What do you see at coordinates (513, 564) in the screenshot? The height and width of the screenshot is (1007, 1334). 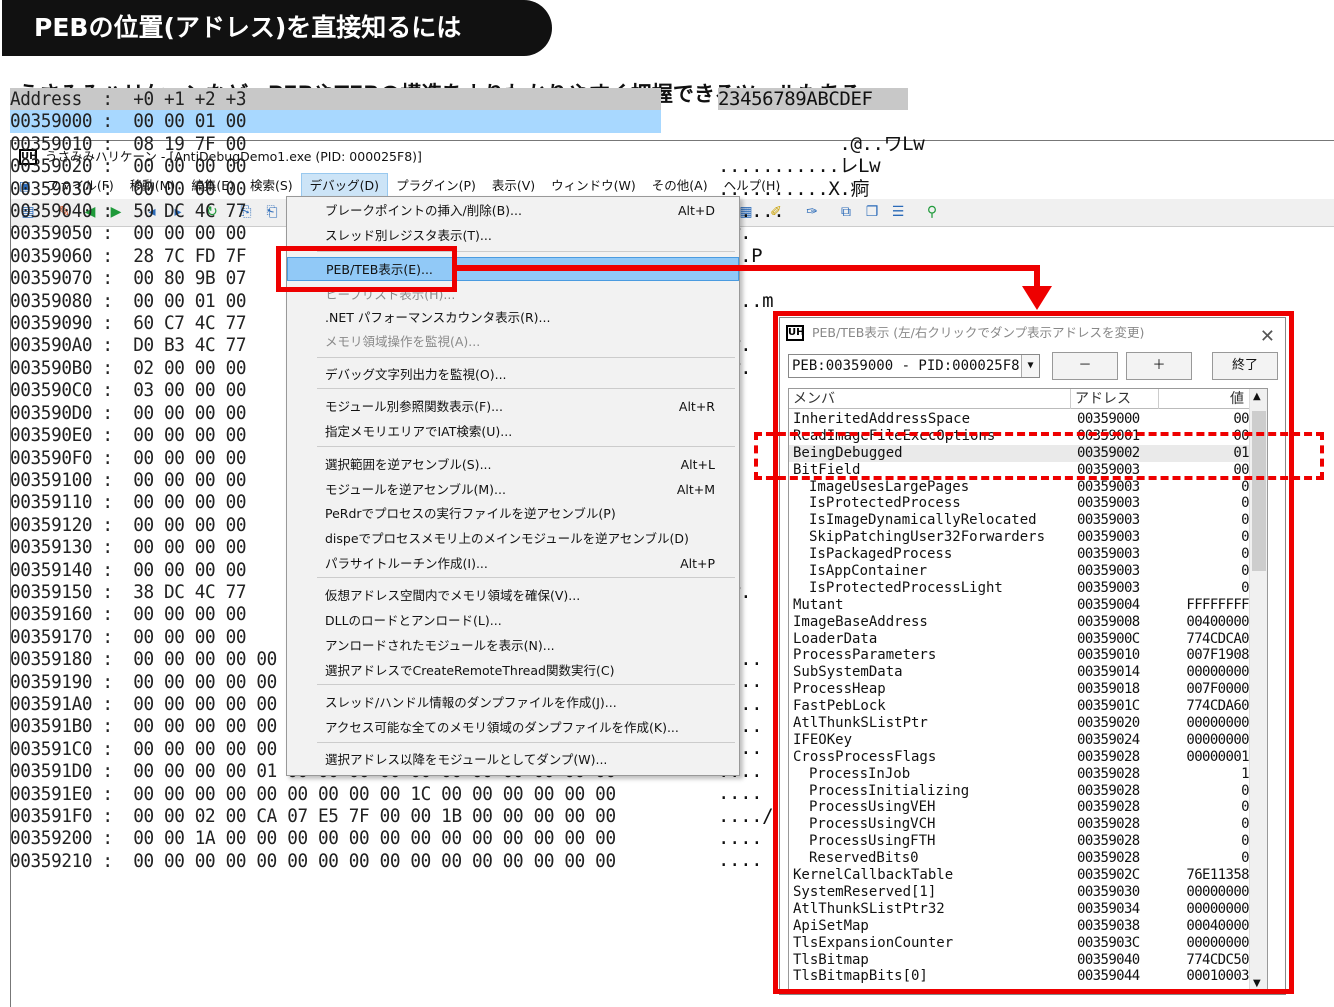 I see `debug-menu-item: パラサイトルーチン作成(I)... Alt+P` at bounding box center [513, 564].